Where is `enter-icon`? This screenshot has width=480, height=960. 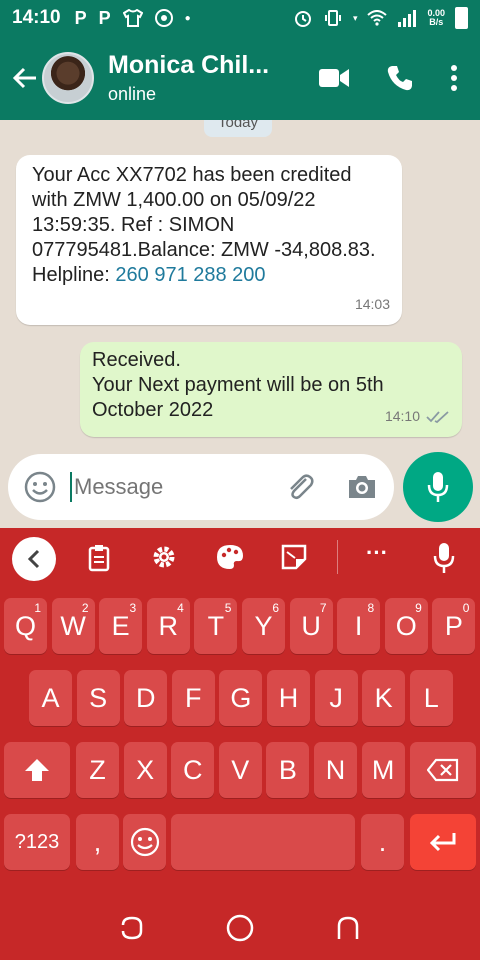 enter-icon is located at coordinates (442, 842).